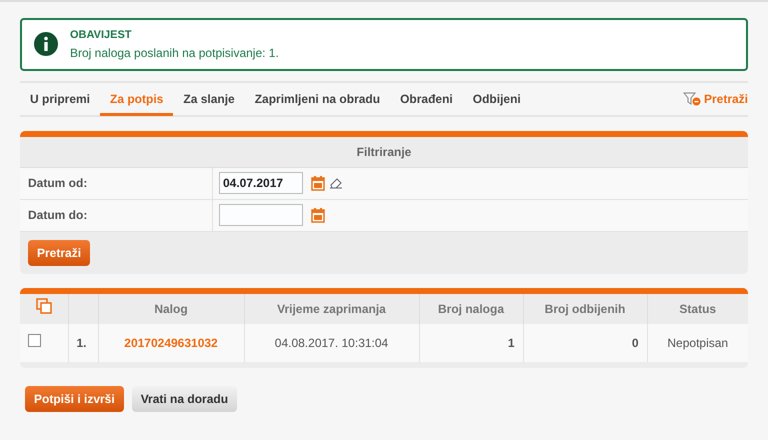  What do you see at coordinates (171, 309) in the screenshot?
I see `column-header: Nalog` at bounding box center [171, 309].